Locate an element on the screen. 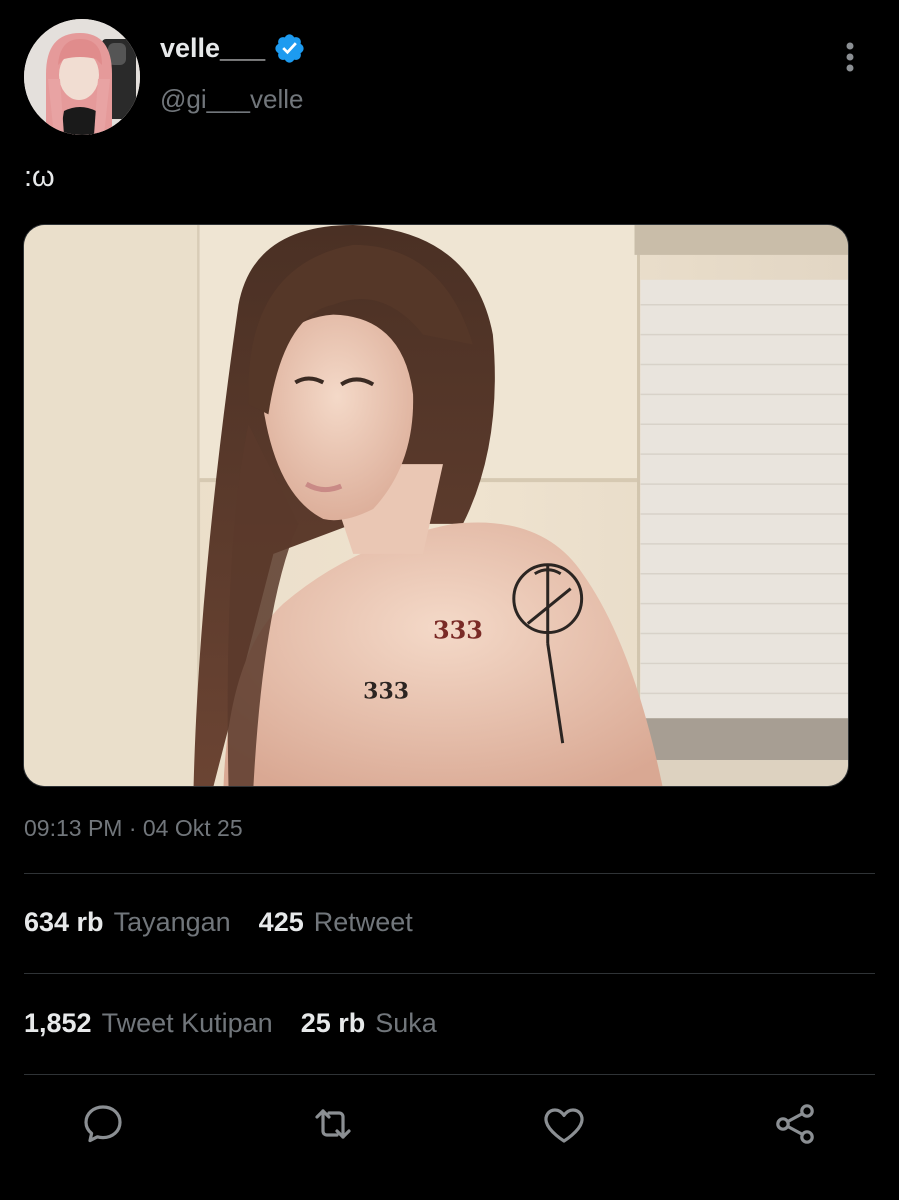  tweet-timestamp: 09:13 PM · 04 Okt 25 is located at coordinates (133, 828).